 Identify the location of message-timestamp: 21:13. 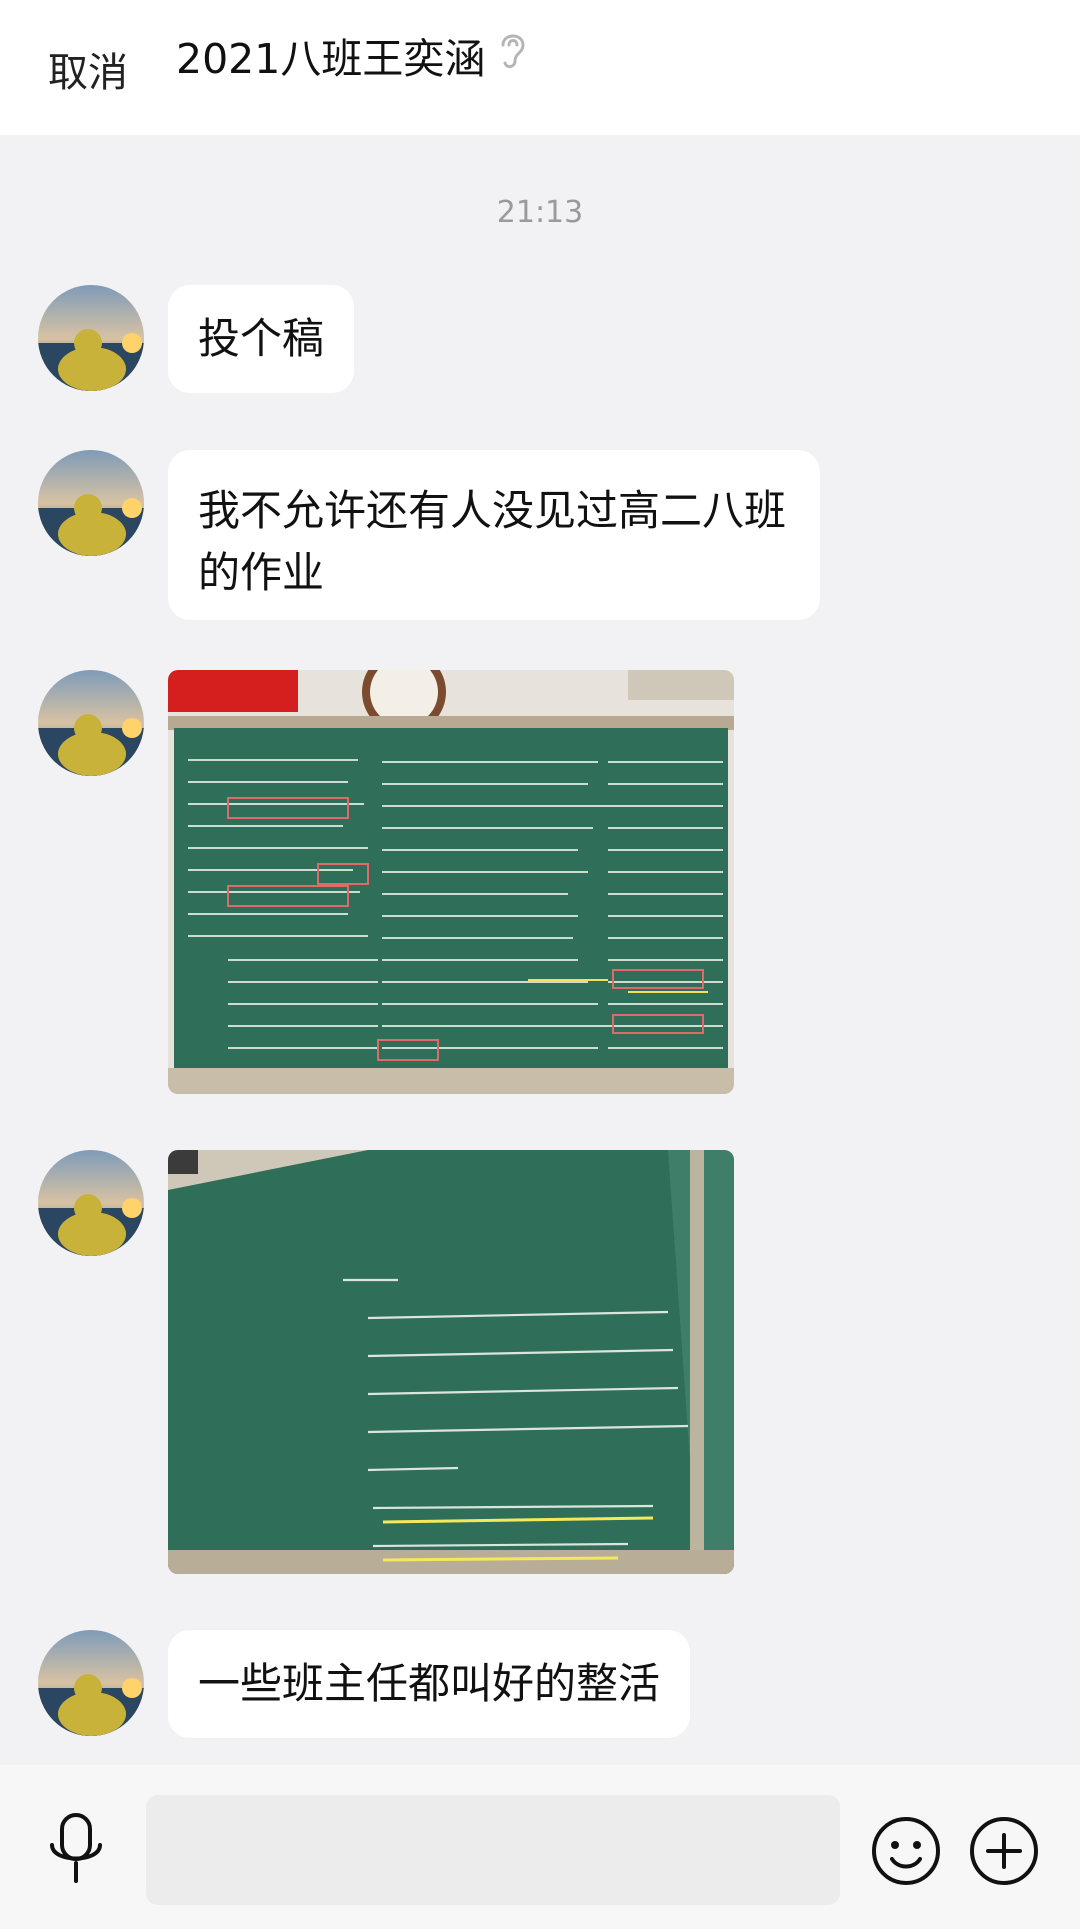
(540, 212).